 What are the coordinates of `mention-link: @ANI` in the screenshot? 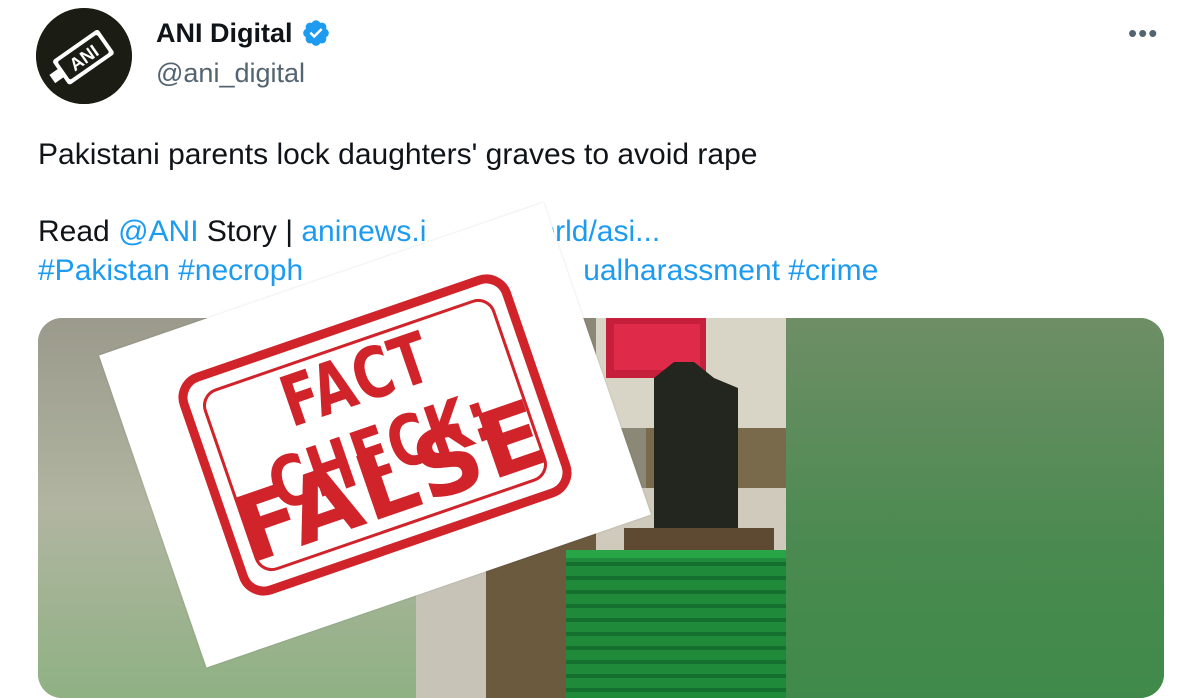 It's located at (158, 231).